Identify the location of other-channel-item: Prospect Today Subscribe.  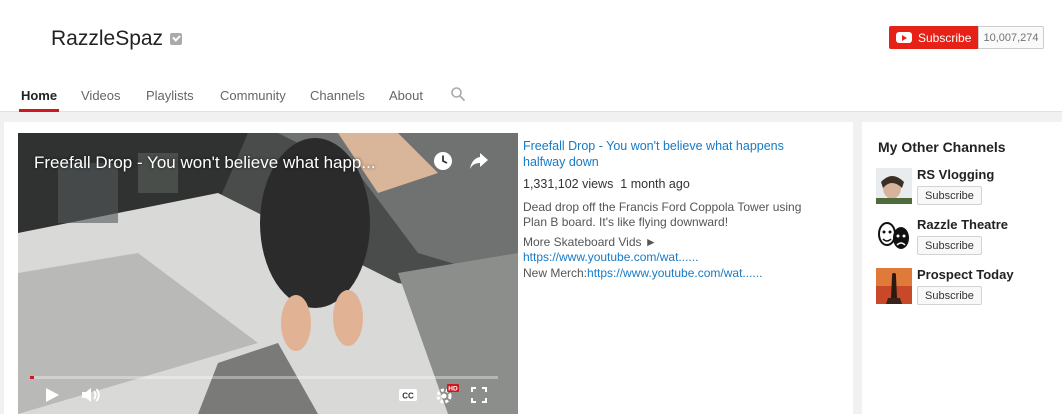
(966, 287).